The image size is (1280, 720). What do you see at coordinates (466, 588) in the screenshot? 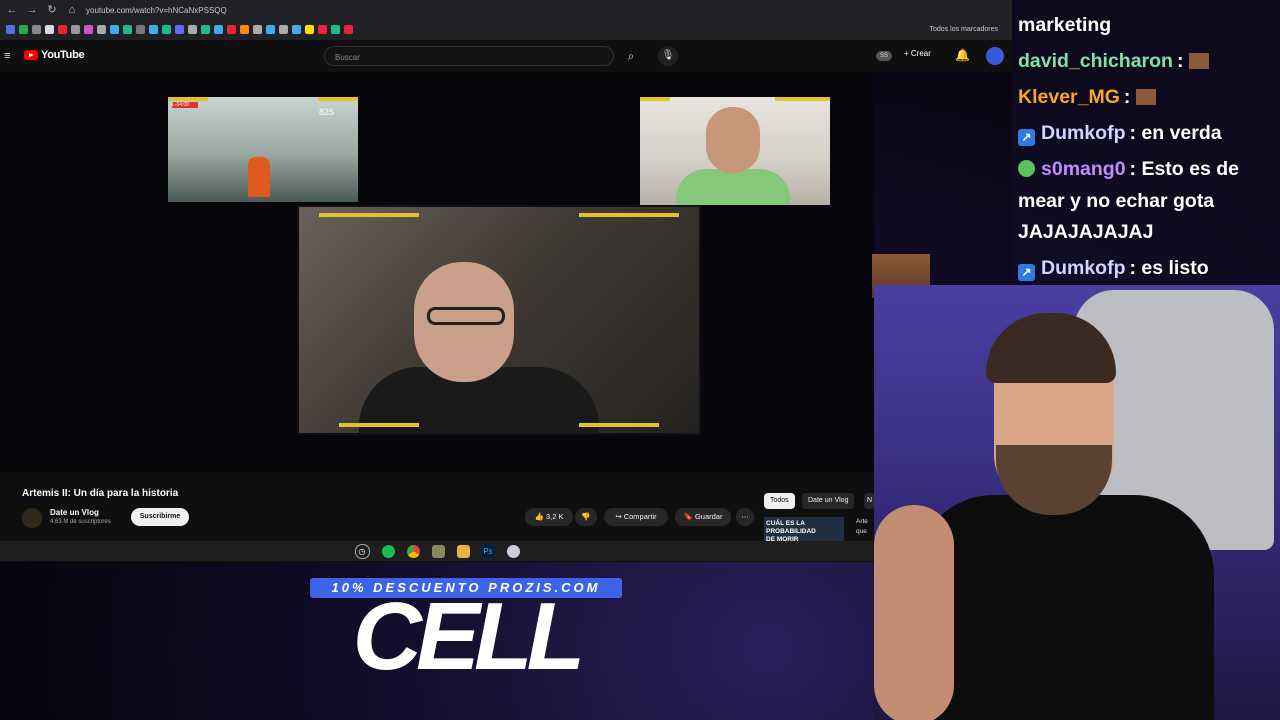
I see `promo-tag: 10% DESCUENTO PROZIS.COM` at bounding box center [466, 588].